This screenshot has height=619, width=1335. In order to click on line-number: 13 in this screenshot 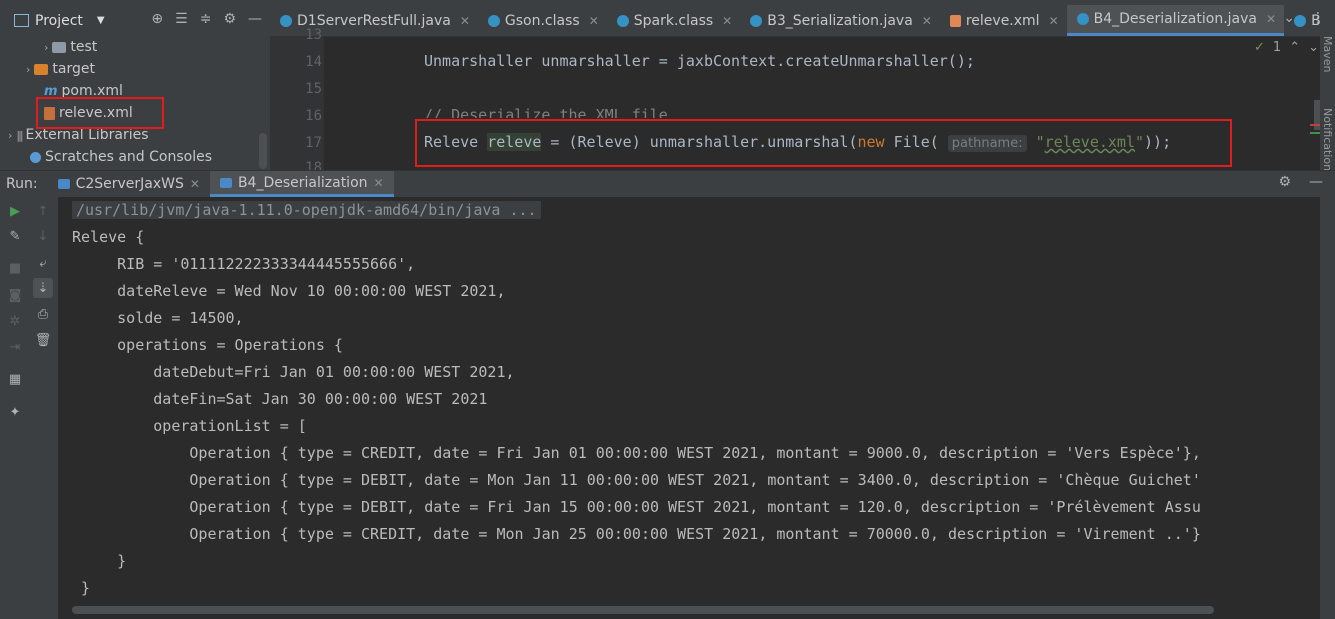, I will do `click(313, 35)`.